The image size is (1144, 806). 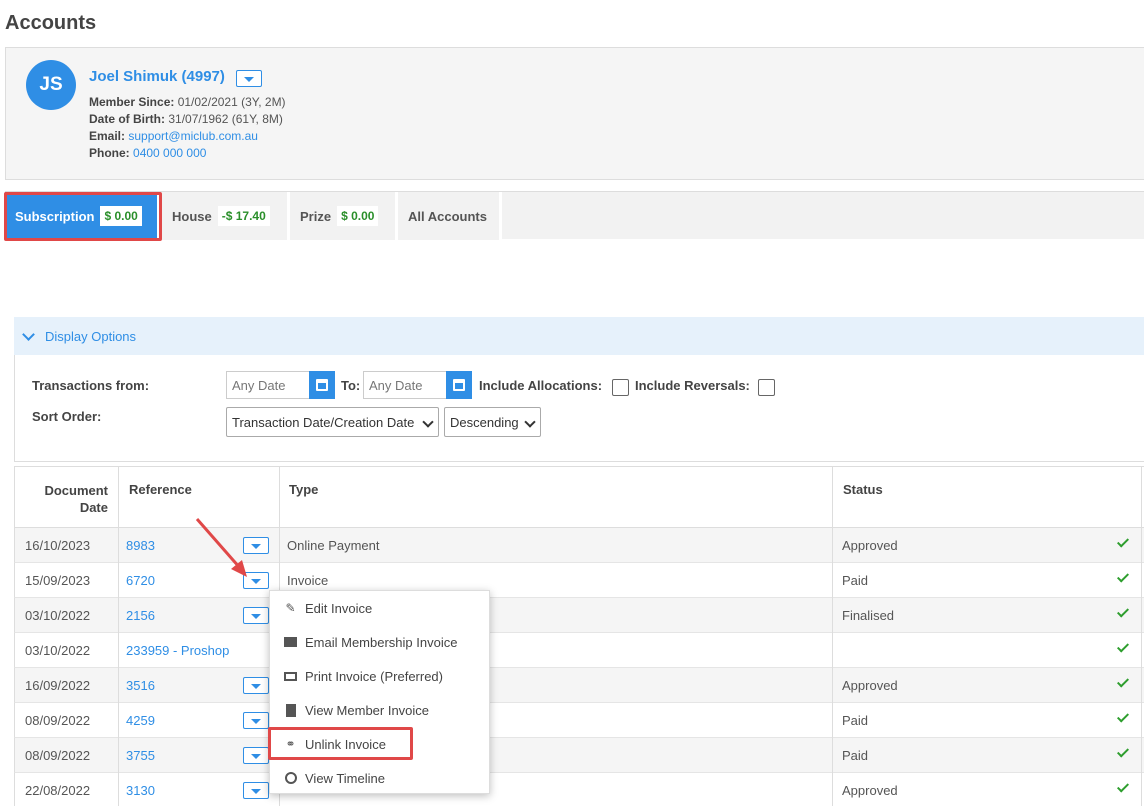 What do you see at coordinates (379, 710) in the screenshot?
I see `menu-item-view-member-invoice: View Member Invoice` at bounding box center [379, 710].